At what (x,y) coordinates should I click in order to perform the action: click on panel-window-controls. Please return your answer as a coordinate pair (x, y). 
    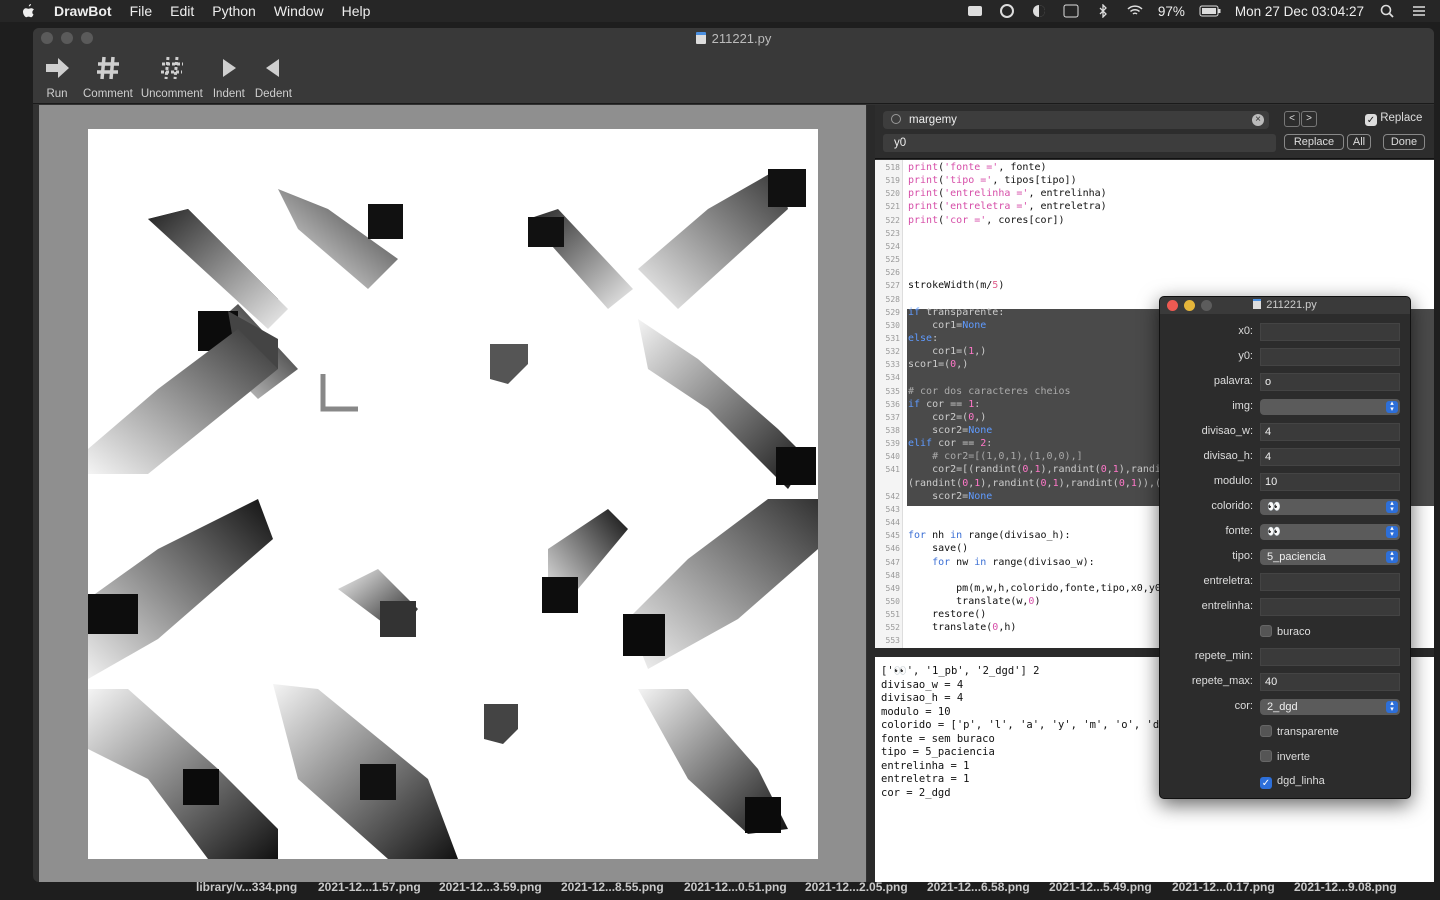
    Looking at the image, I should click on (1189, 305).